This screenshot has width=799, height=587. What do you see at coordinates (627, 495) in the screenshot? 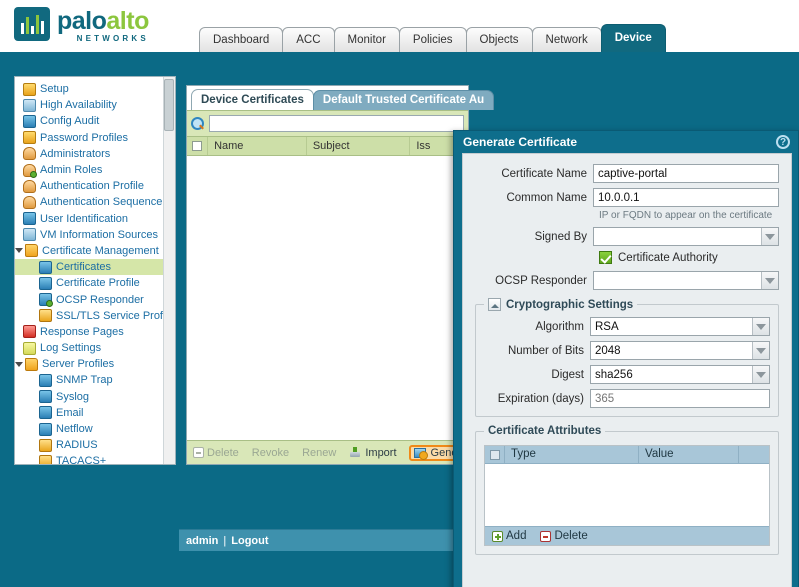
I see `certificate-attributes-table: Type Value Add Delete` at bounding box center [627, 495].